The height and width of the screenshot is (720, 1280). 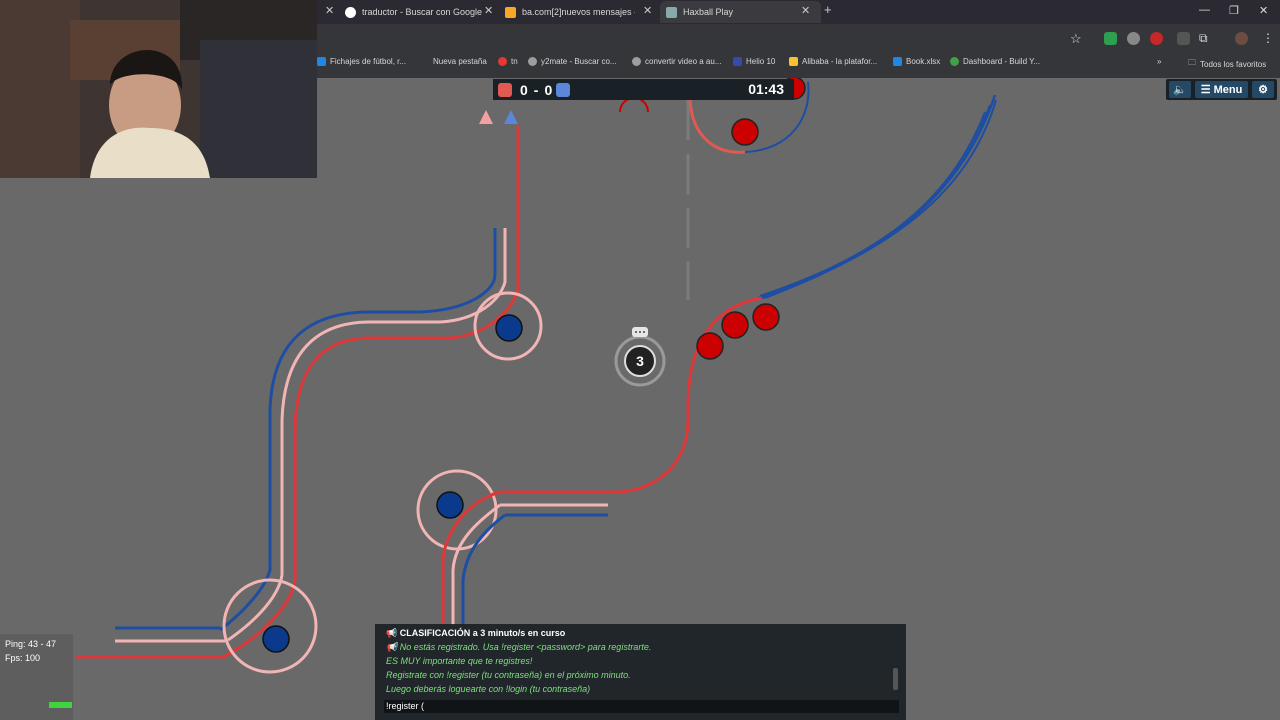 I want to click on chat-input: !register (, so click(x=641, y=706).